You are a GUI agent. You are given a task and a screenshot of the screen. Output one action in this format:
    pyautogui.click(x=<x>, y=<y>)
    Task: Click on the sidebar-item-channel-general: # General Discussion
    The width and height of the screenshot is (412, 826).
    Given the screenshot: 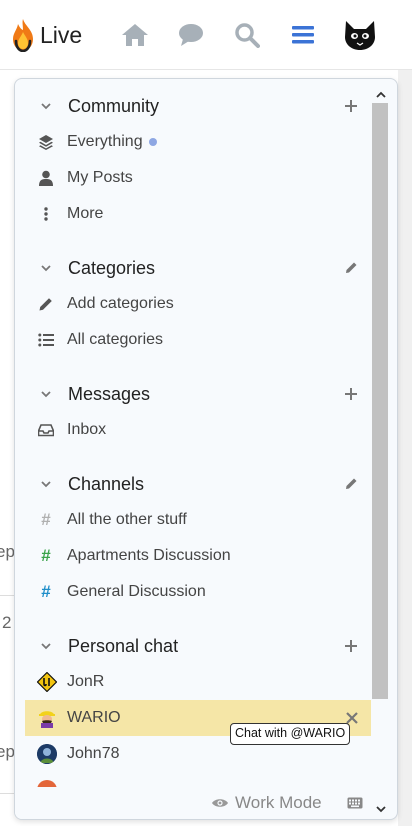 What is the action you would take?
    pyautogui.click(x=198, y=592)
    